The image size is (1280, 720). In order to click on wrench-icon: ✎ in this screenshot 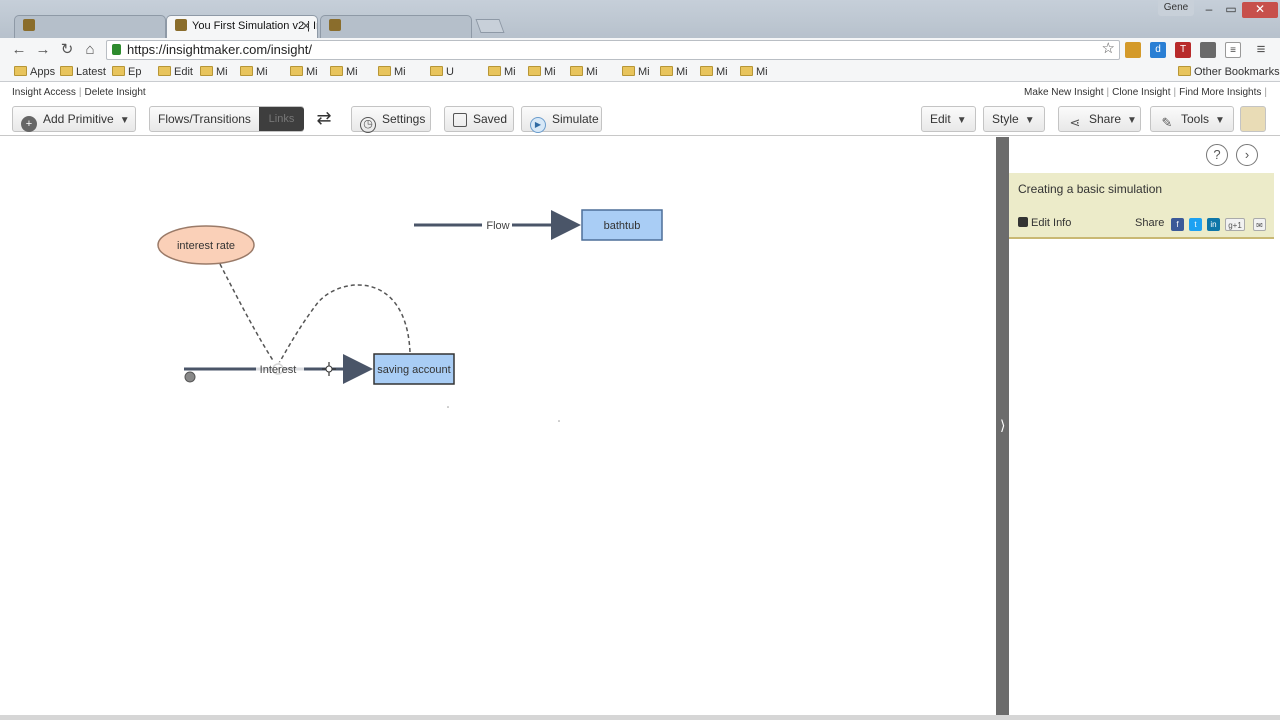, I will do `click(1167, 122)`.